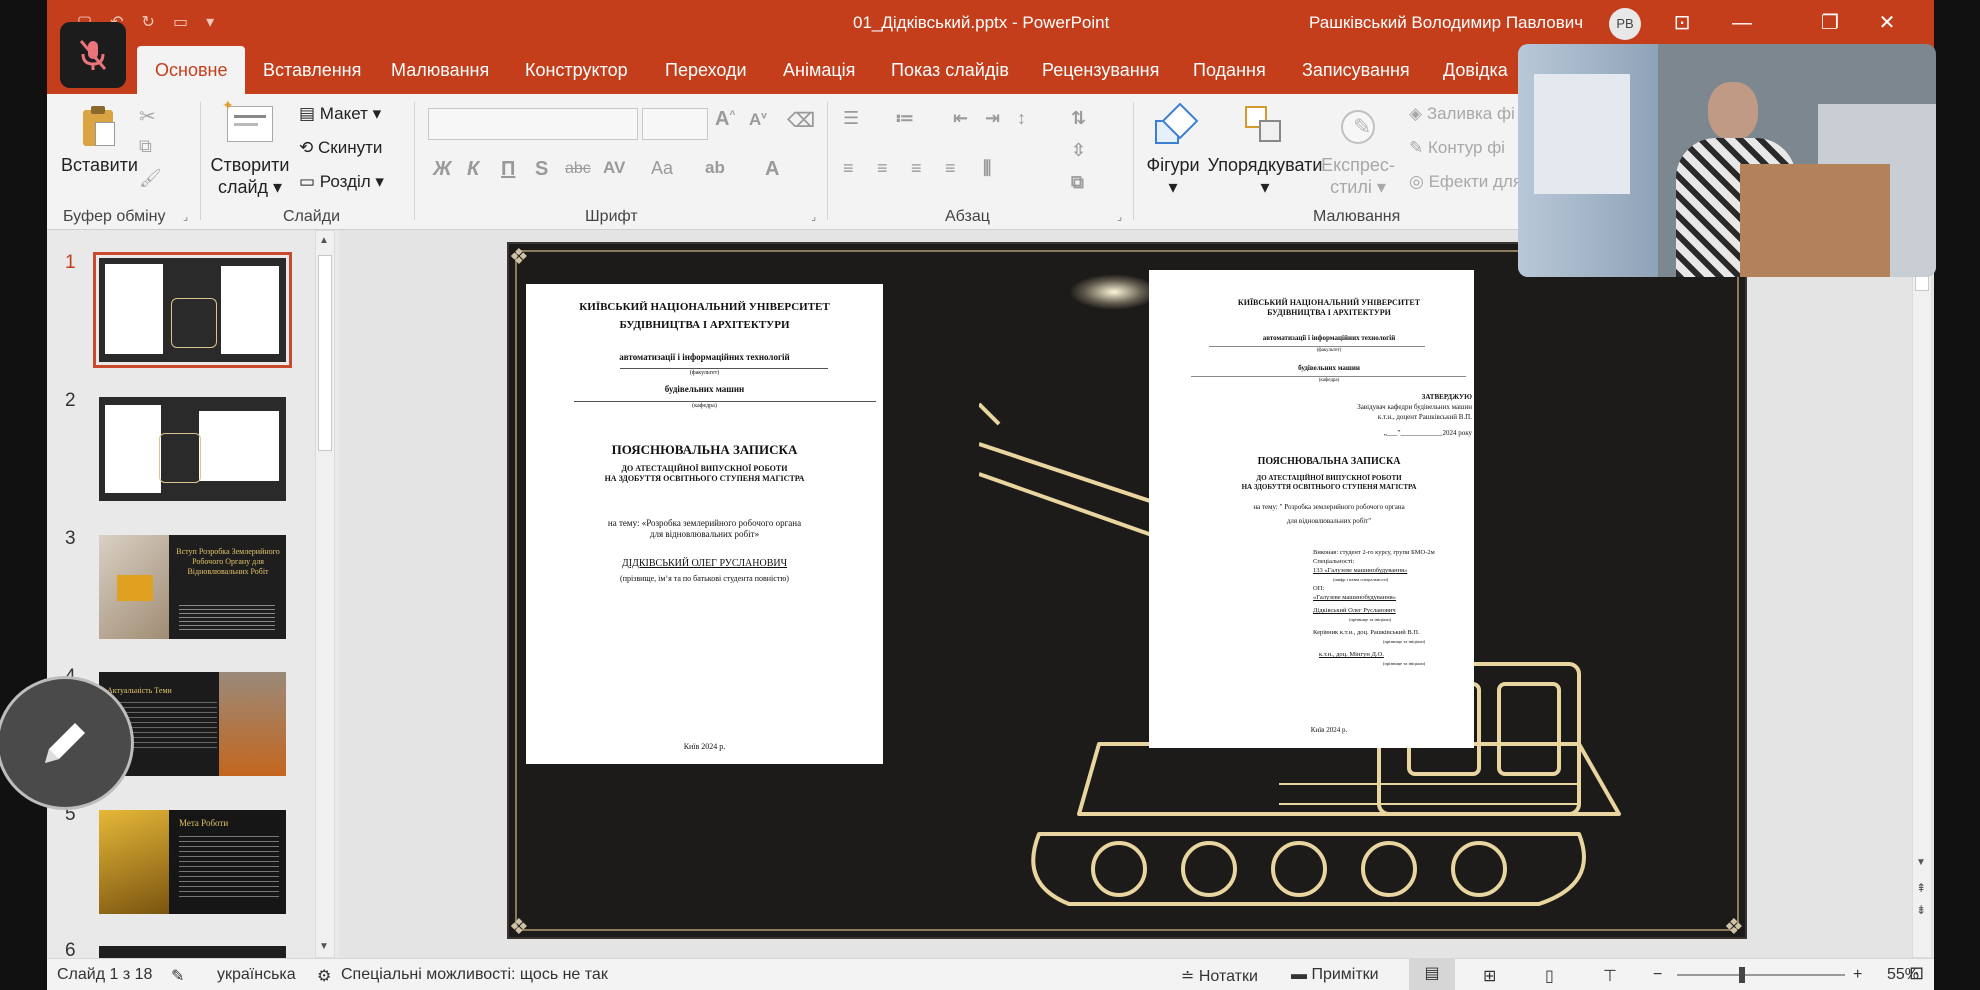 The image size is (1980, 990). Describe the element at coordinates (1358, 176) in the screenshot. I see `quick-styles-button: Експрес-стилі ▾` at that location.